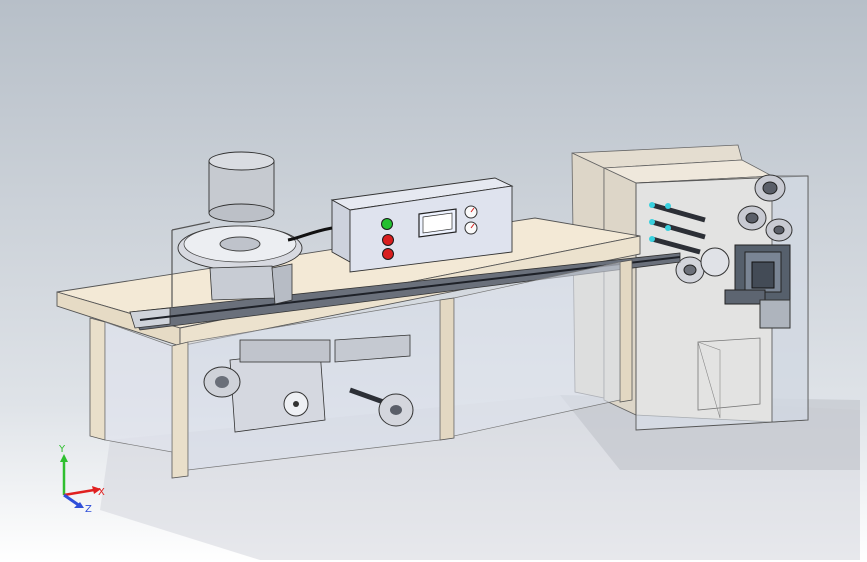 The image size is (867, 562). I want to click on stop-button, so click(388, 240).